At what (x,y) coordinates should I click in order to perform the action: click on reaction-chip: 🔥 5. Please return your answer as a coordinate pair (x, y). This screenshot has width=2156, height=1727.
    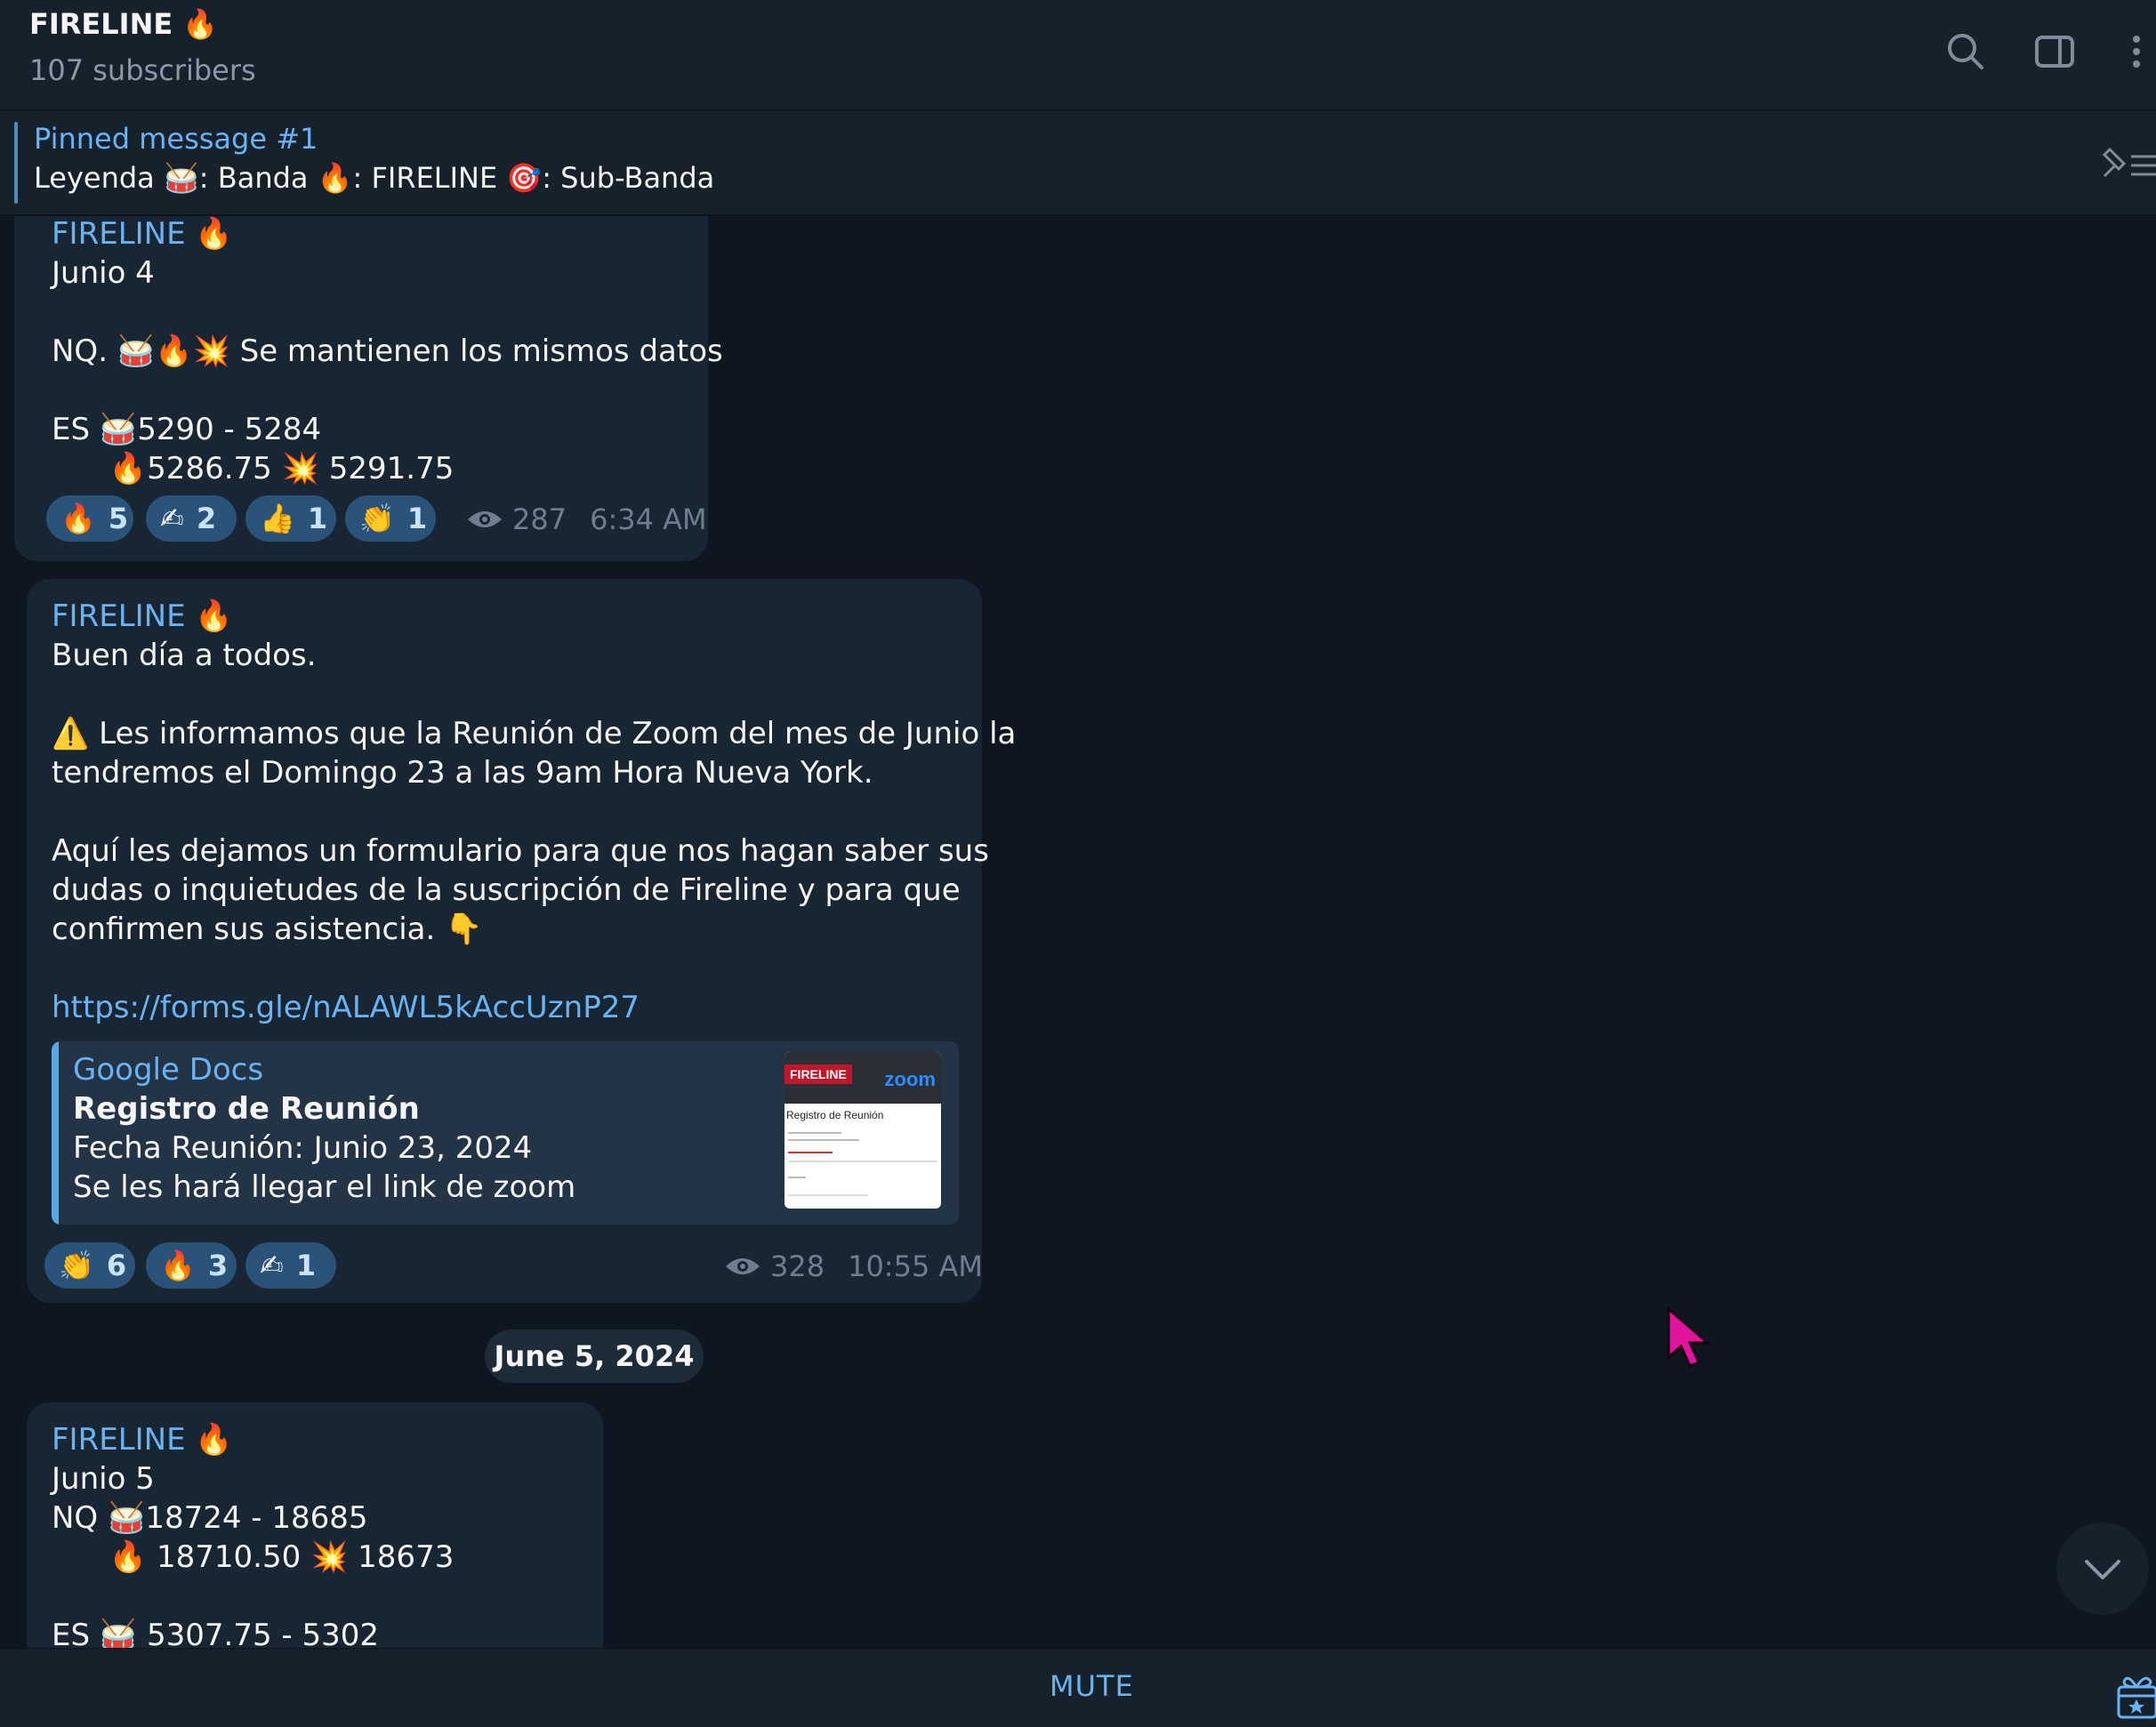
    Looking at the image, I should click on (89, 518).